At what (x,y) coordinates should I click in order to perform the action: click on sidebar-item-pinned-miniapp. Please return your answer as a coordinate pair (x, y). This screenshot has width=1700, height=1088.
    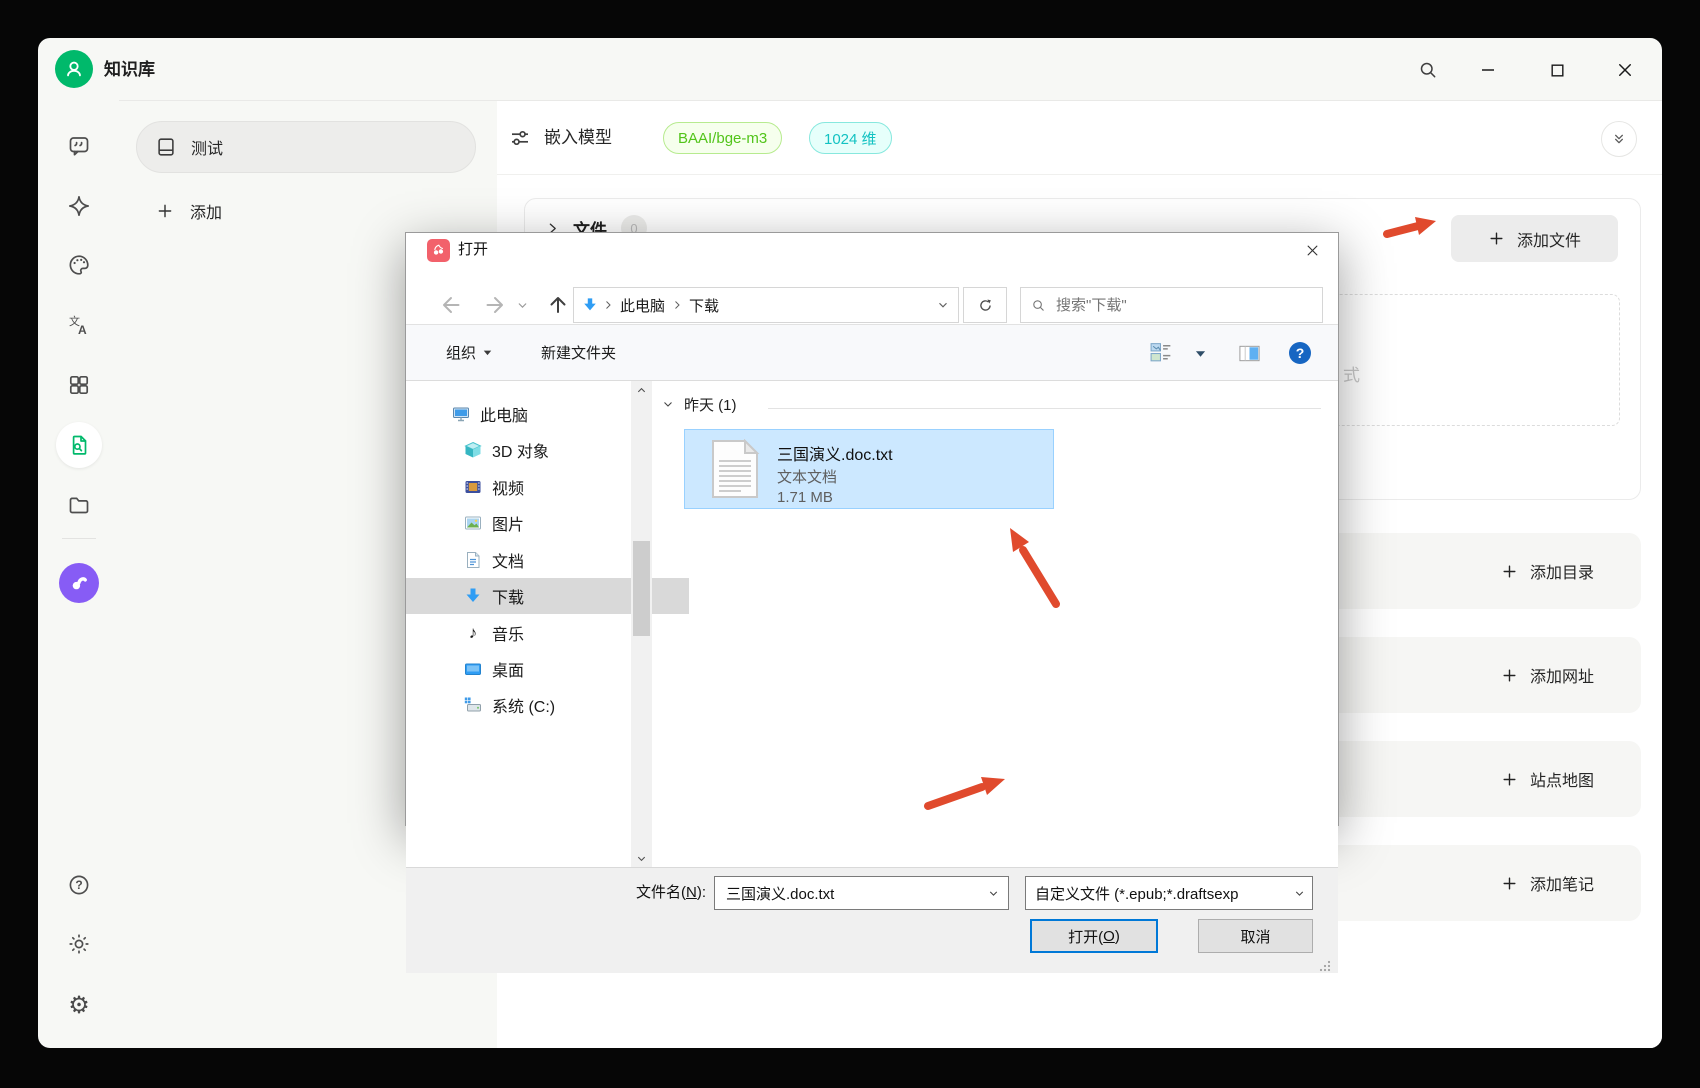
    Looking at the image, I should click on (79, 583).